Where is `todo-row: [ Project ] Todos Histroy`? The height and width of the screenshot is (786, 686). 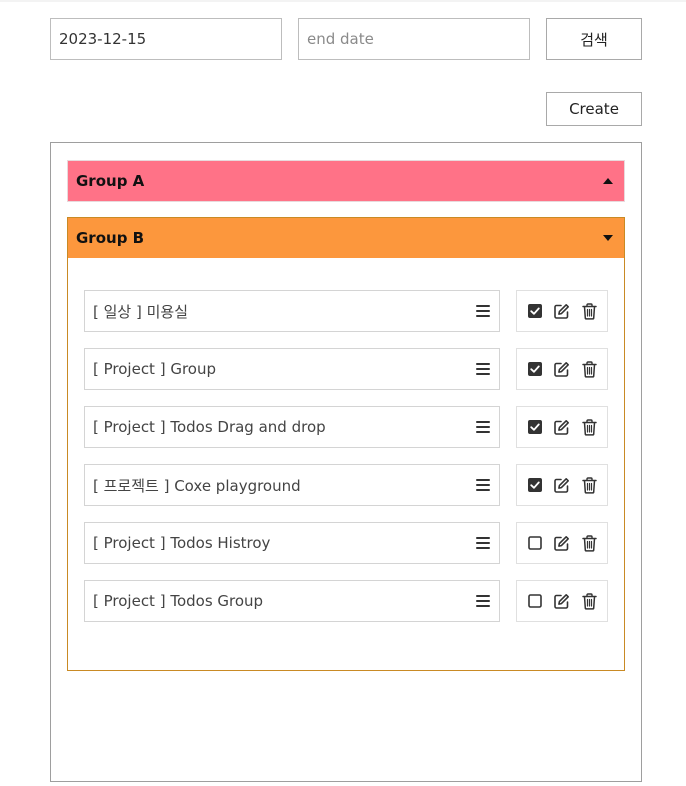 todo-row: [ Project ] Todos Histroy is located at coordinates (346, 543).